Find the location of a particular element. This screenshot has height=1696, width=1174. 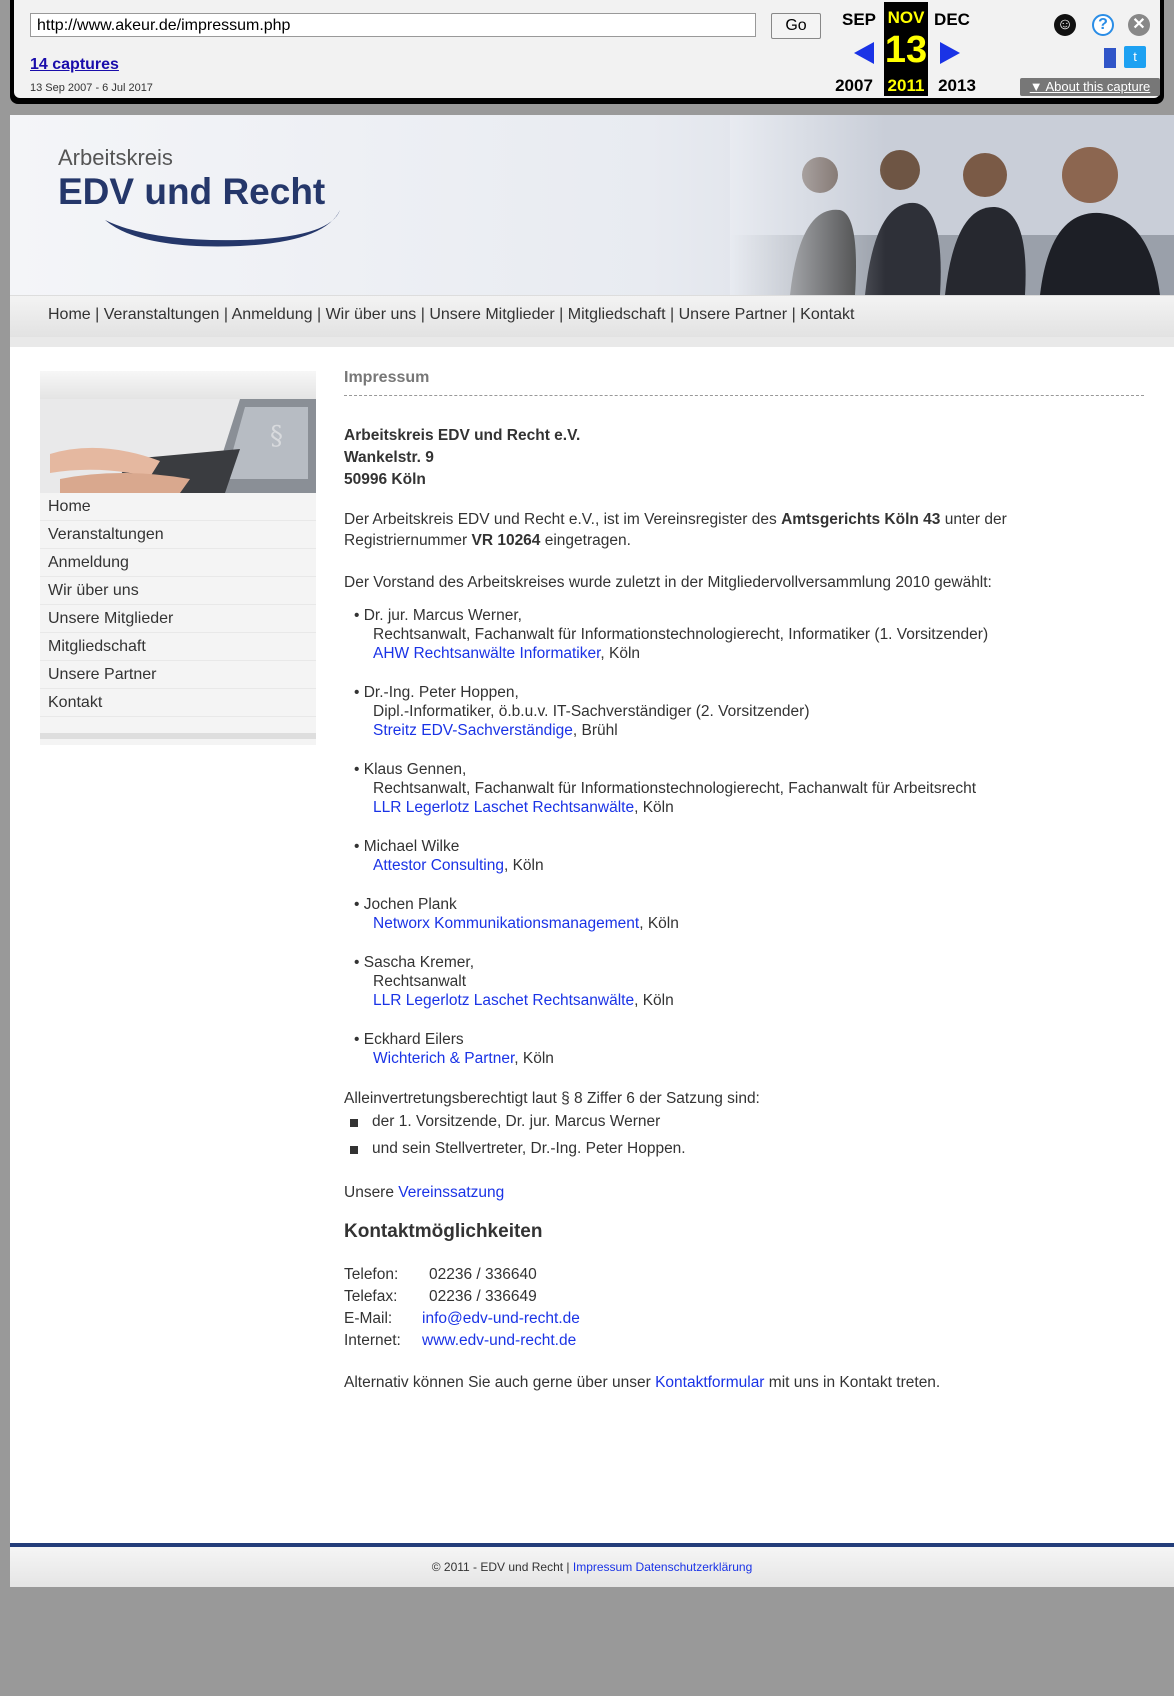

member-company-link: Streitz EDV-Sachverständige is located at coordinates (473, 730).